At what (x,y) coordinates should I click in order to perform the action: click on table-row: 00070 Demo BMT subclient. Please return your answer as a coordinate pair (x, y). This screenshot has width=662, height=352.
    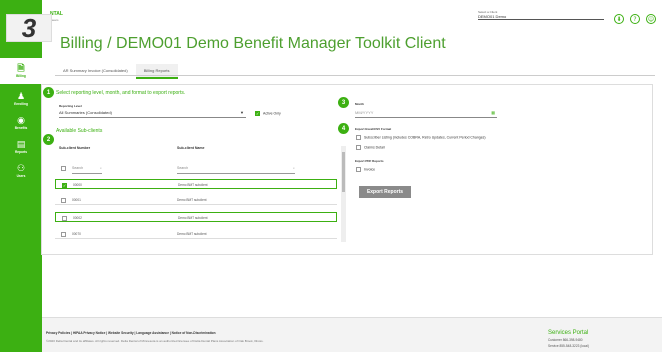
    Looking at the image, I should click on (196, 234).